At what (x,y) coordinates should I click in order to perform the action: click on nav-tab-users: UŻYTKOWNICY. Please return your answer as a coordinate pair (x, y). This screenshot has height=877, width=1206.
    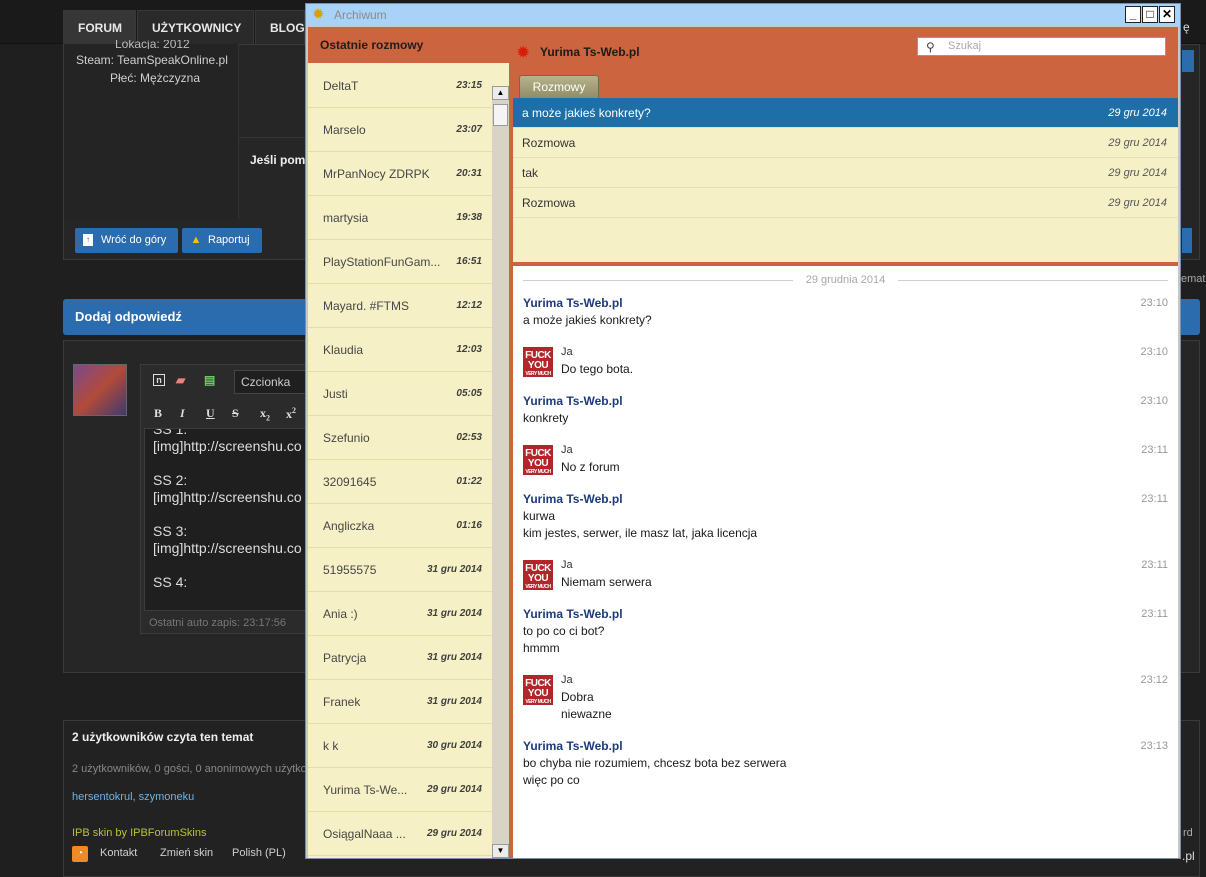
    Looking at the image, I should click on (195, 27).